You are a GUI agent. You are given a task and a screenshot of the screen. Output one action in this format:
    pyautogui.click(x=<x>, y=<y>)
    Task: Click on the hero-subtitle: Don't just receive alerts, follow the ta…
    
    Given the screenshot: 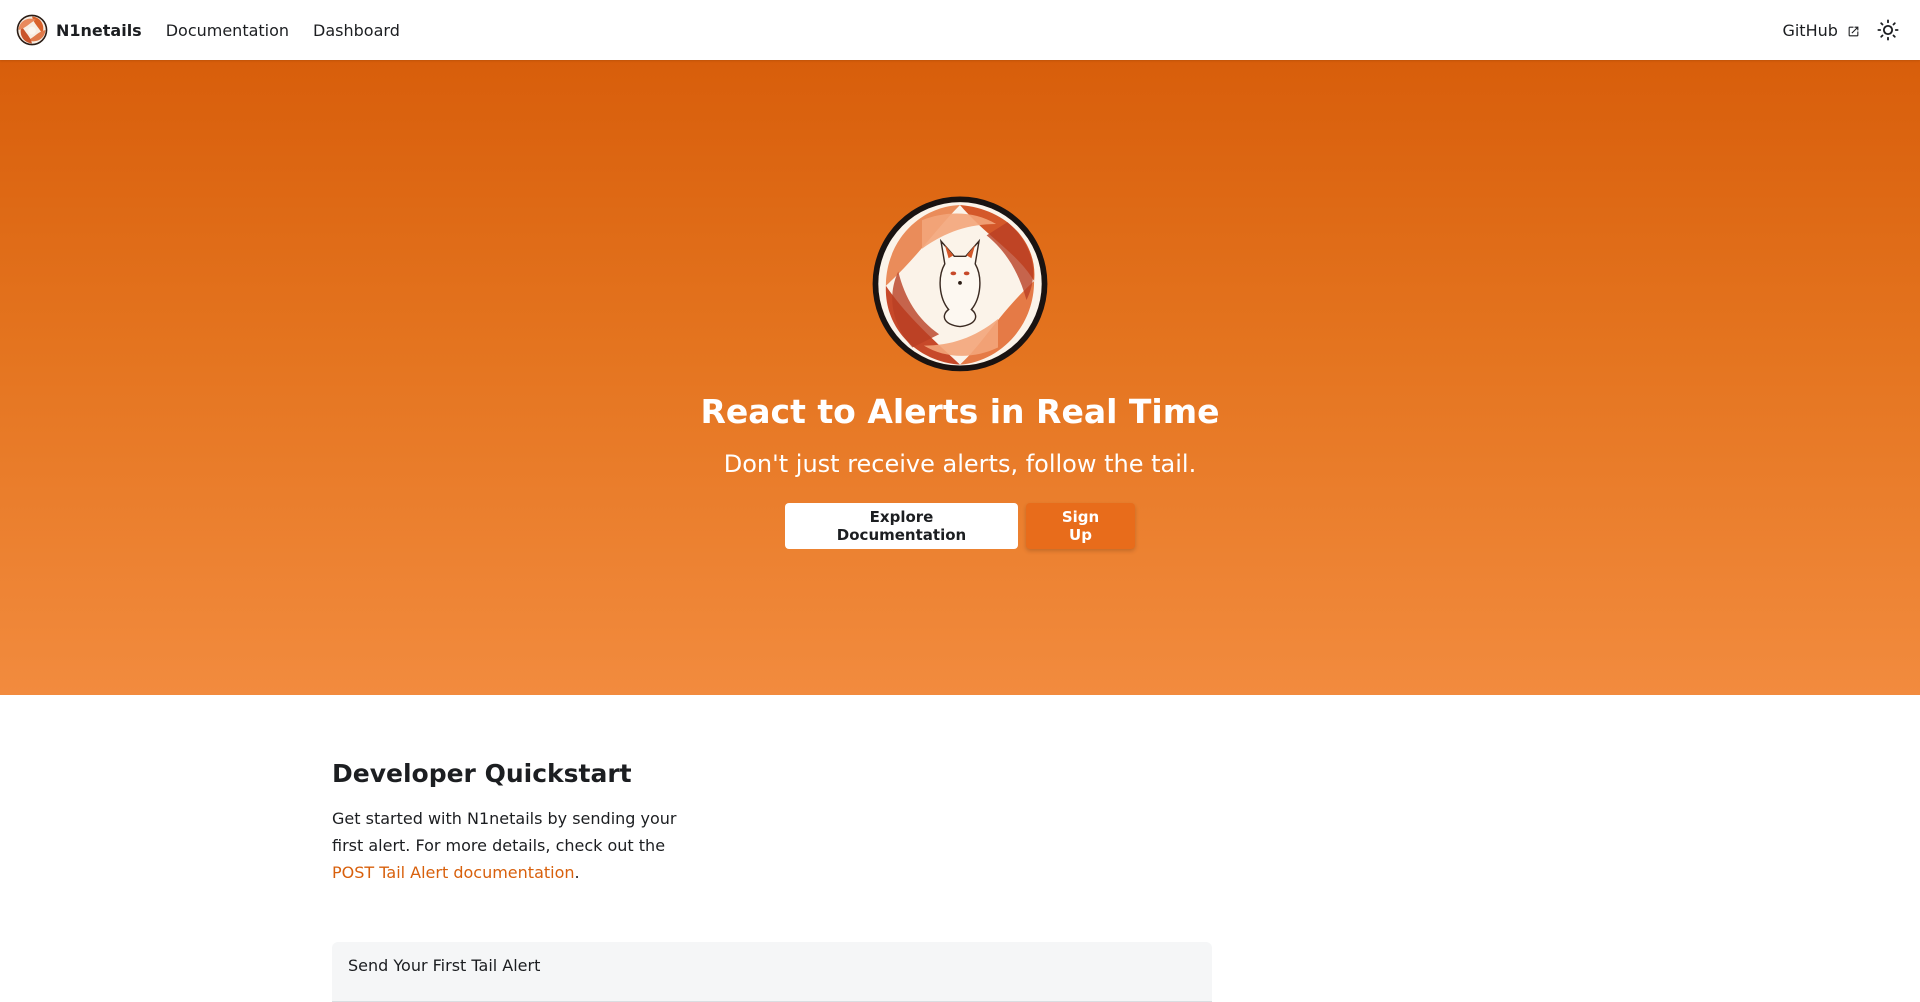 What is the action you would take?
    pyautogui.click(x=960, y=464)
    